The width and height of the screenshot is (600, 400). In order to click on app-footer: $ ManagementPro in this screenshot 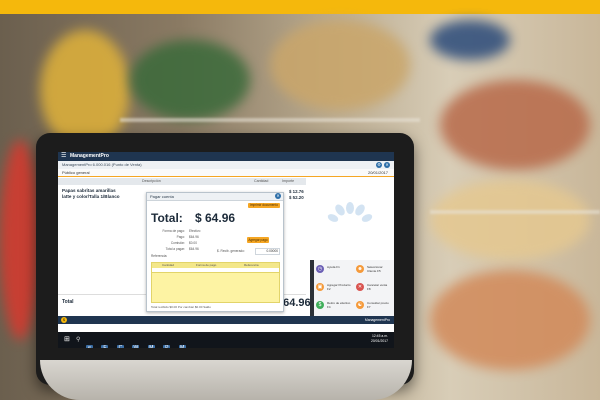, I will do `click(226, 320)`.